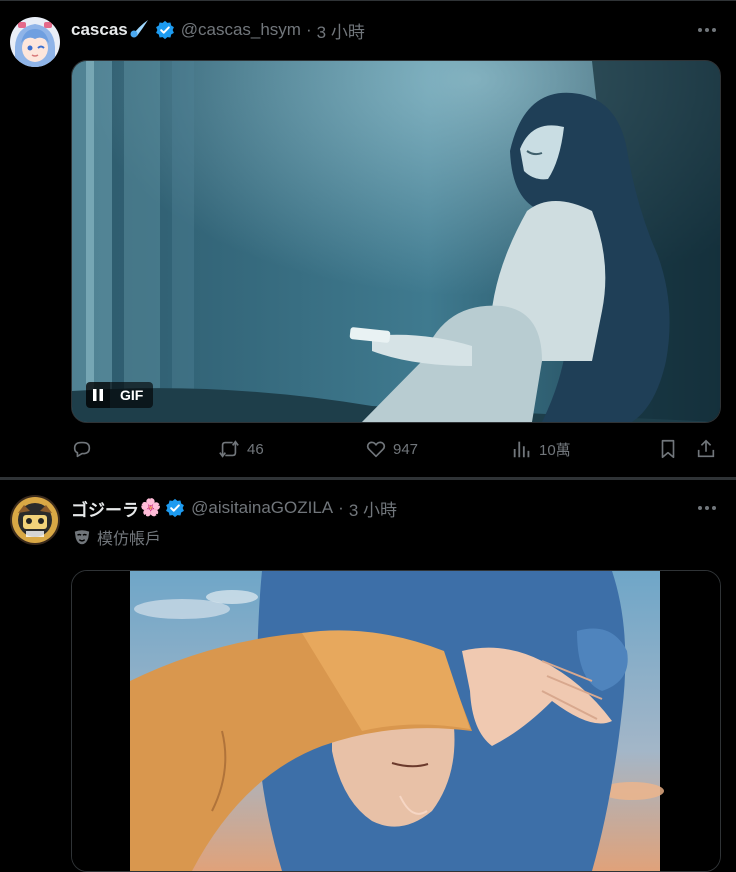 This screenshot has width=736, height=872. I want to click on gif-label: GIF, so click(132, 395).